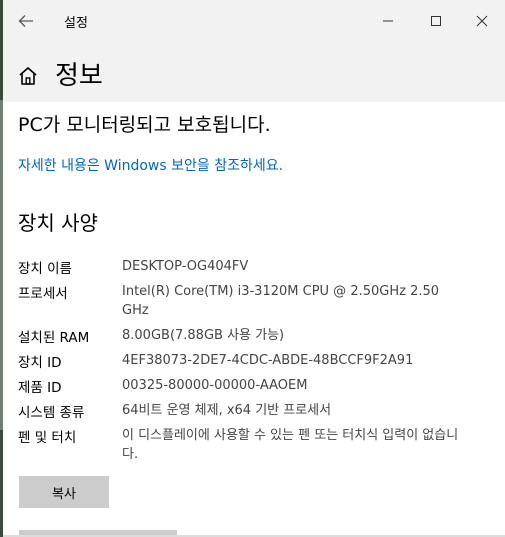  Describe the element at coordinates (64, 492) in the screenshot. I see `copy-button: 복사` at that location.